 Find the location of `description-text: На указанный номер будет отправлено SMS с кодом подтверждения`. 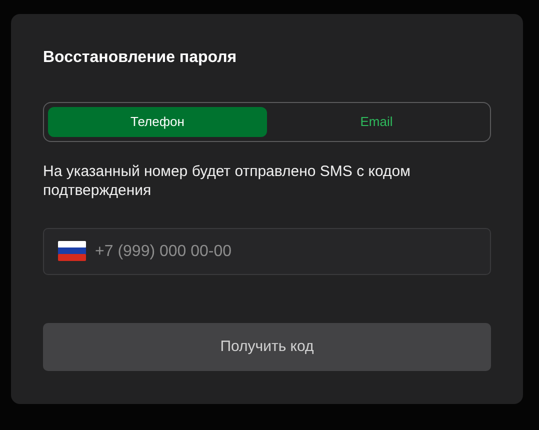

description-text: На указанный номер будет отправлено SMS с кодом подтверждения is located at coordinates (227, 181).